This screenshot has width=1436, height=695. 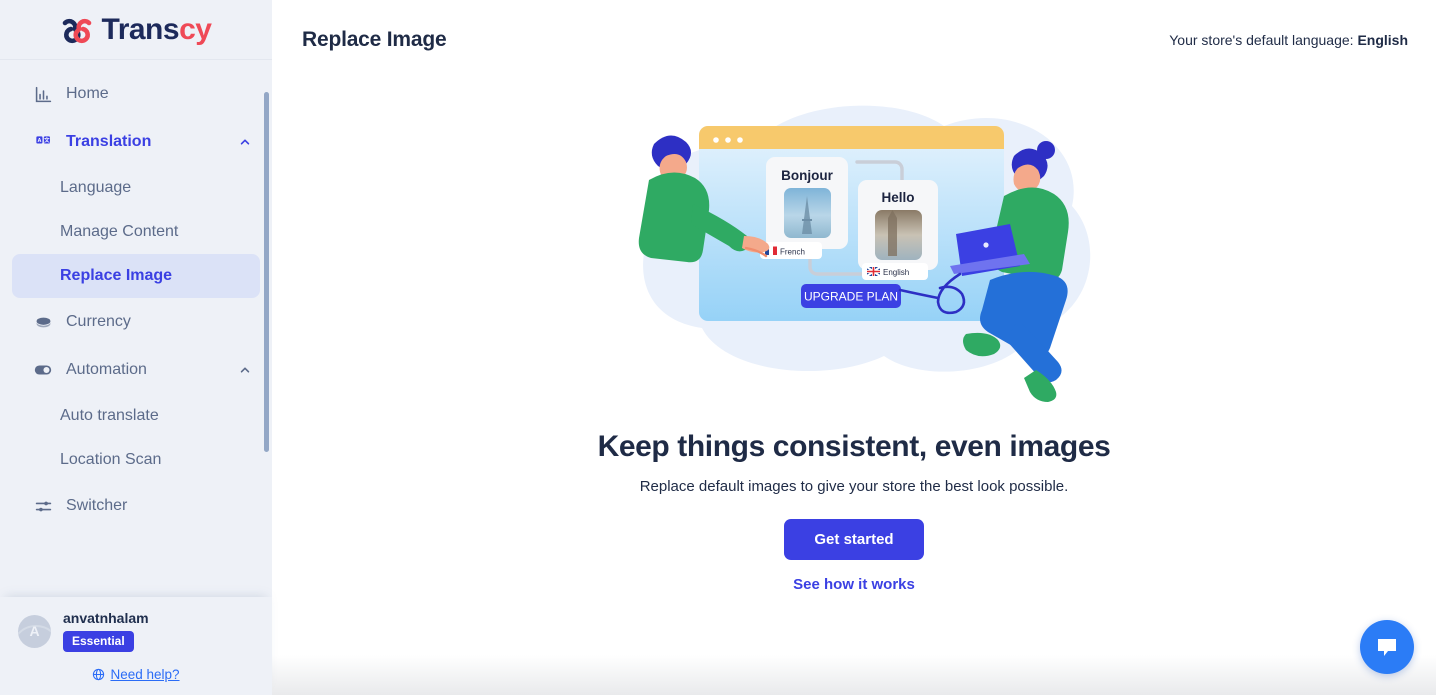 What do you see at coordinates (43, 142) in the screenshot?
I see `translate-icon: A 文` at bounding box center [43, 142].